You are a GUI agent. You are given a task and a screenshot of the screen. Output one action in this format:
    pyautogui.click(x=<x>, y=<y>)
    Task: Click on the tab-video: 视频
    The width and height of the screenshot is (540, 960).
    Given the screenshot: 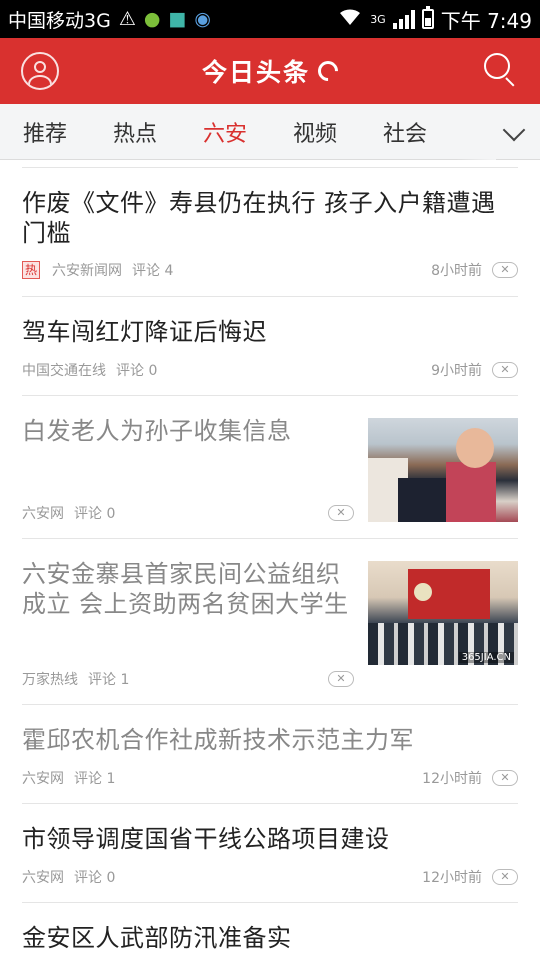 What is the action you would take?
    pyautogui.click(x=315, y=132)
    